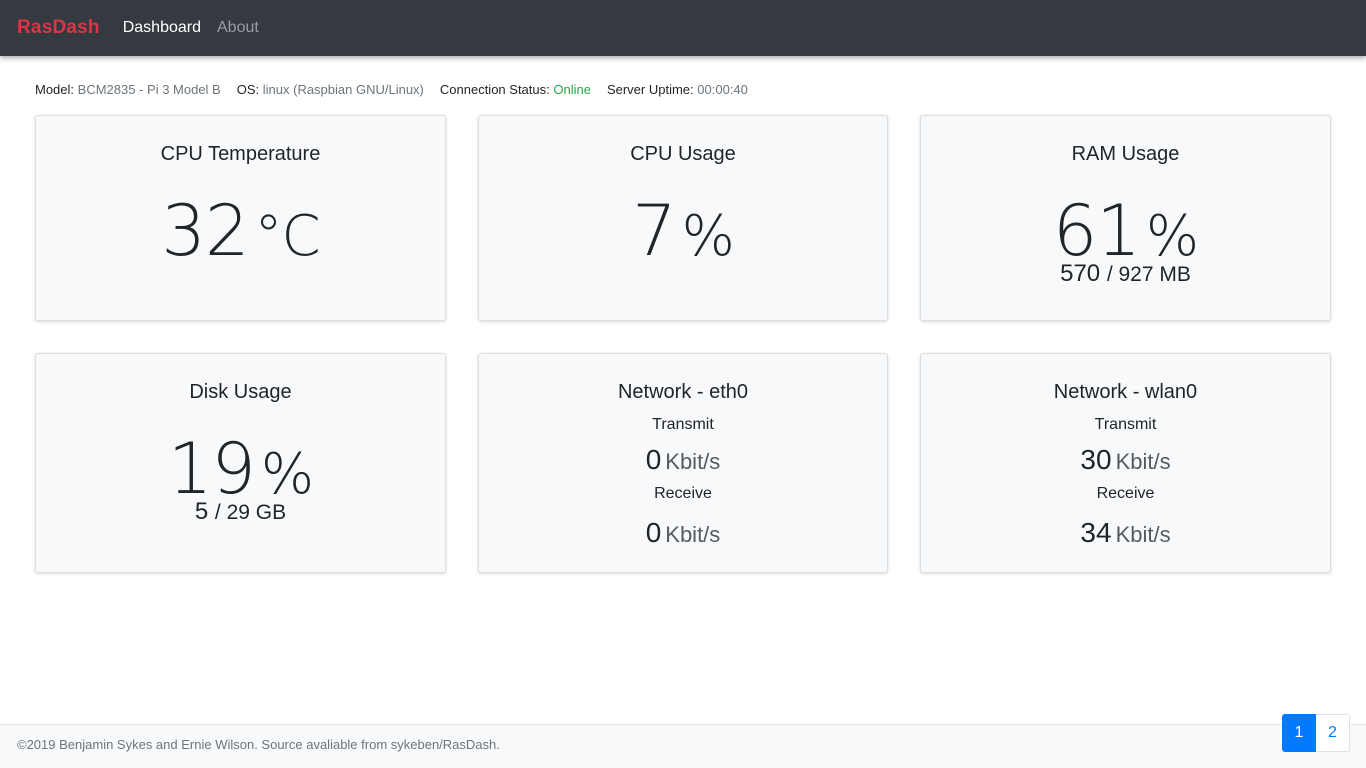  I want to click on card-title: CPU Temperature, so click(240, 154).